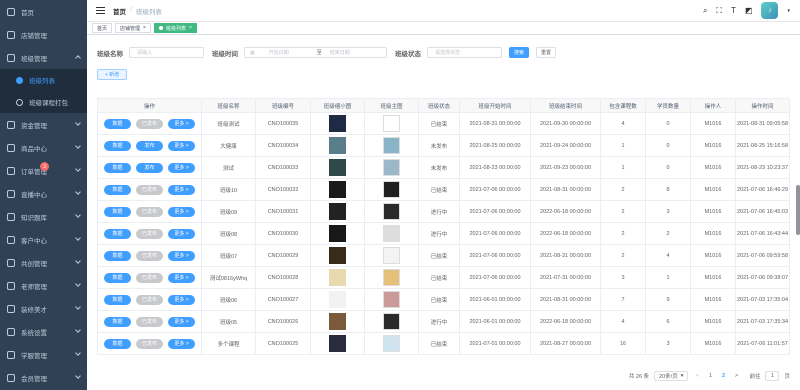 The image size is (800, 390). I want to click on tag-0: 首页, so click(102, 28).